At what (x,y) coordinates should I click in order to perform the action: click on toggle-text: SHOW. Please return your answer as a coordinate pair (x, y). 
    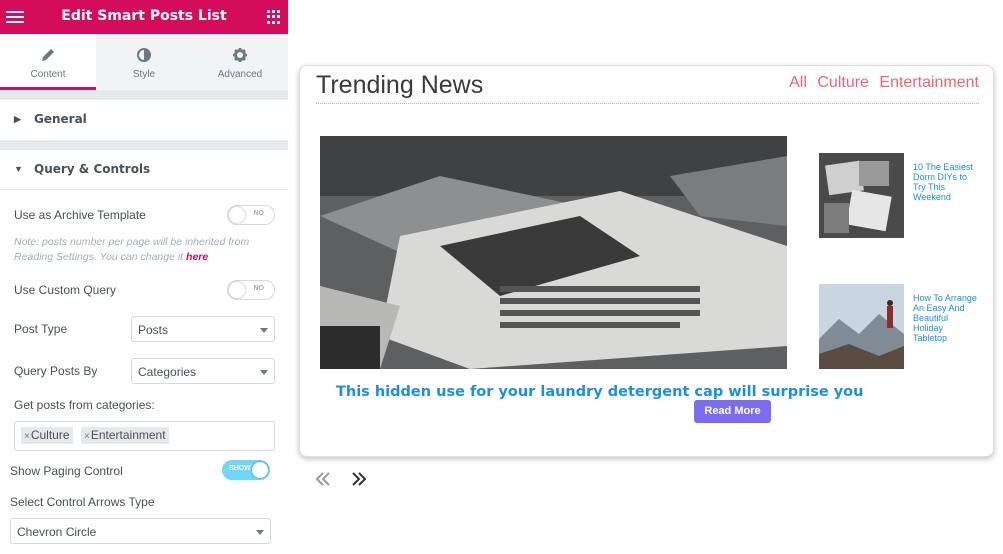
    Looking at the image, I should click on (240, 468).